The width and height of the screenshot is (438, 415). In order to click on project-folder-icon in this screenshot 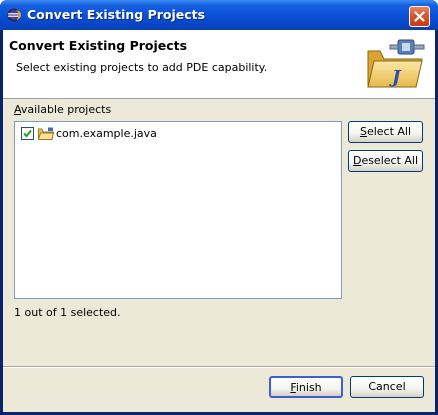, I will do `click(46, 133)`.